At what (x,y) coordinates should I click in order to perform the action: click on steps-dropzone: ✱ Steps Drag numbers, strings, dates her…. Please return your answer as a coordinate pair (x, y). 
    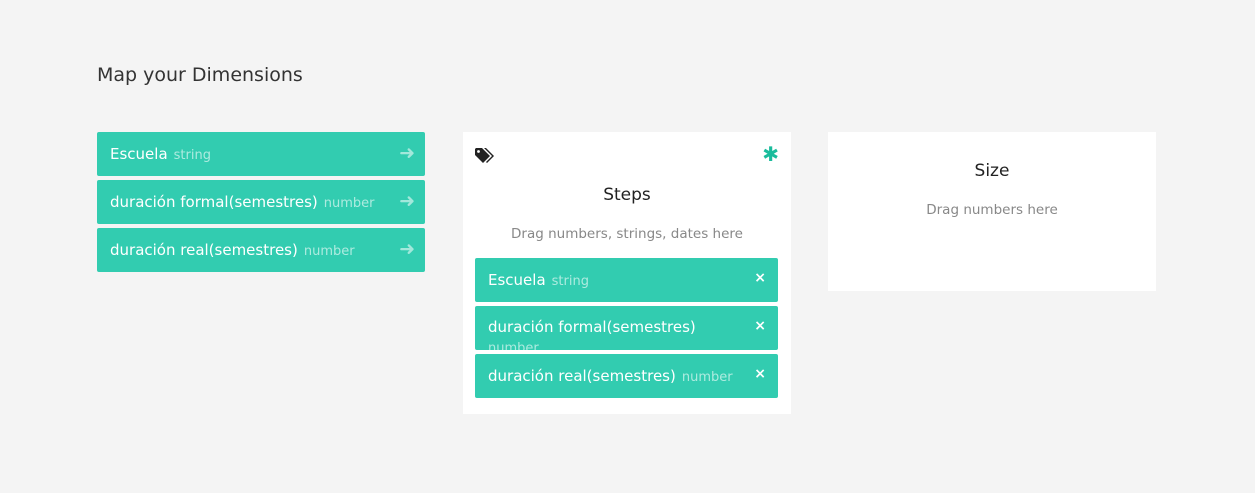
    Looking at the image, I should click on (627, 273).